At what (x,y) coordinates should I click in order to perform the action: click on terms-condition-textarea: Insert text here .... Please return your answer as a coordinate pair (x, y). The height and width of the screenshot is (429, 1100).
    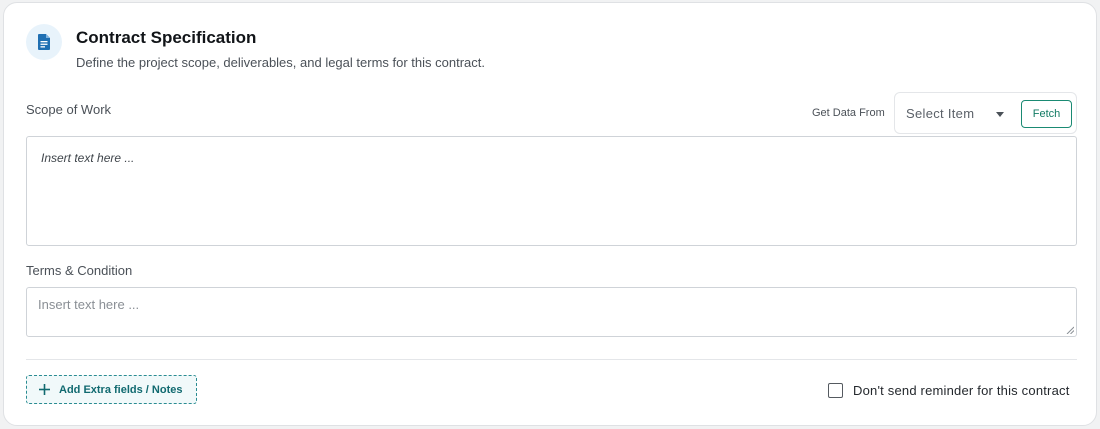
    Looking at the image, I should click on (551, 312).